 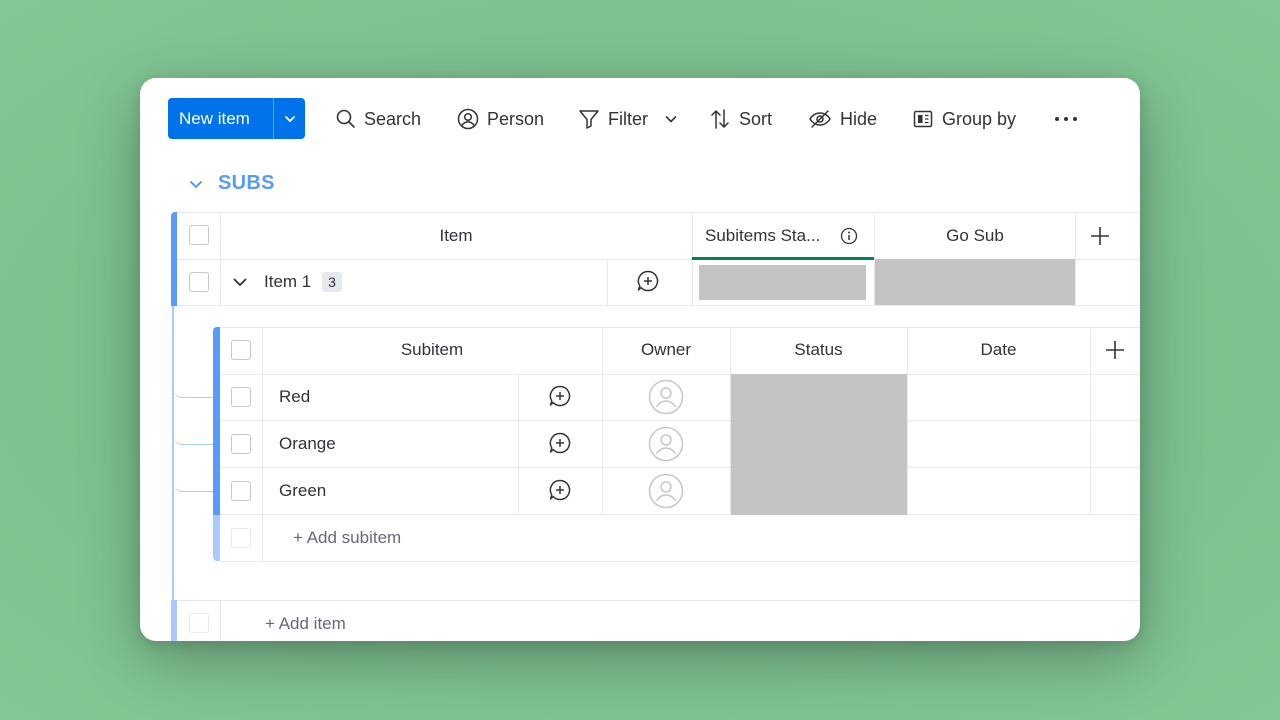 What do you see at coordinates (216, 421) in the screenshot?
I see `subitem-color-bar` at bounding box center [216, 421].